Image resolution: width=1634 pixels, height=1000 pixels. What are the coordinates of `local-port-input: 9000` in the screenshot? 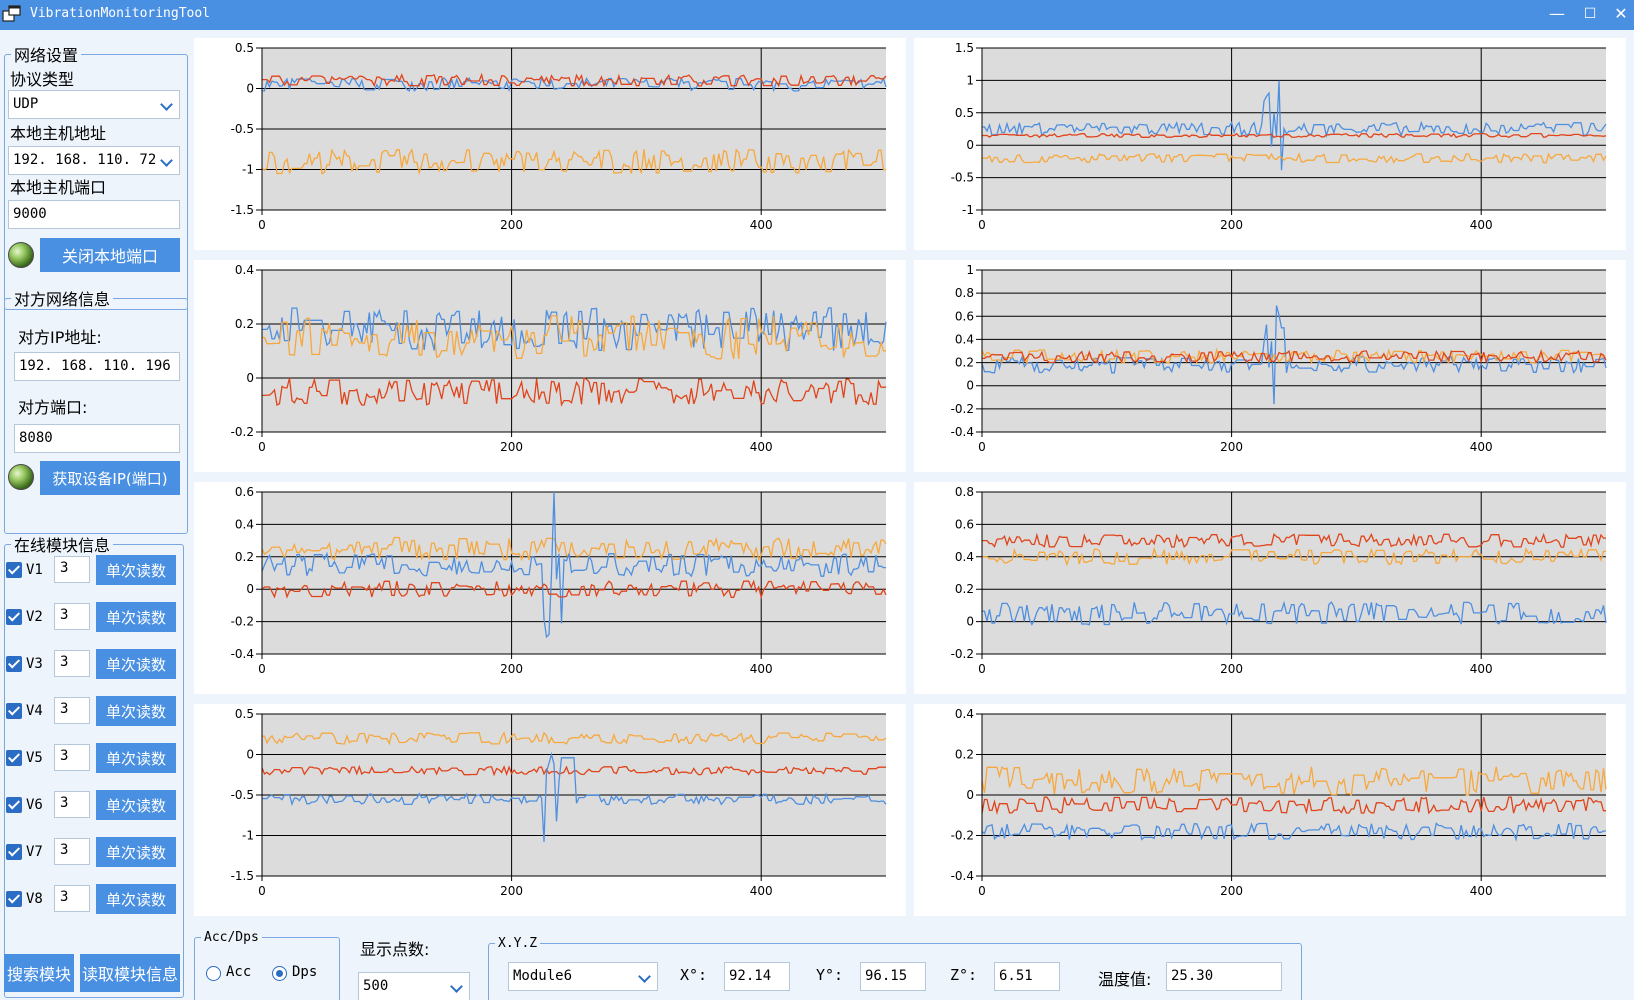 It's located at (94, 214).